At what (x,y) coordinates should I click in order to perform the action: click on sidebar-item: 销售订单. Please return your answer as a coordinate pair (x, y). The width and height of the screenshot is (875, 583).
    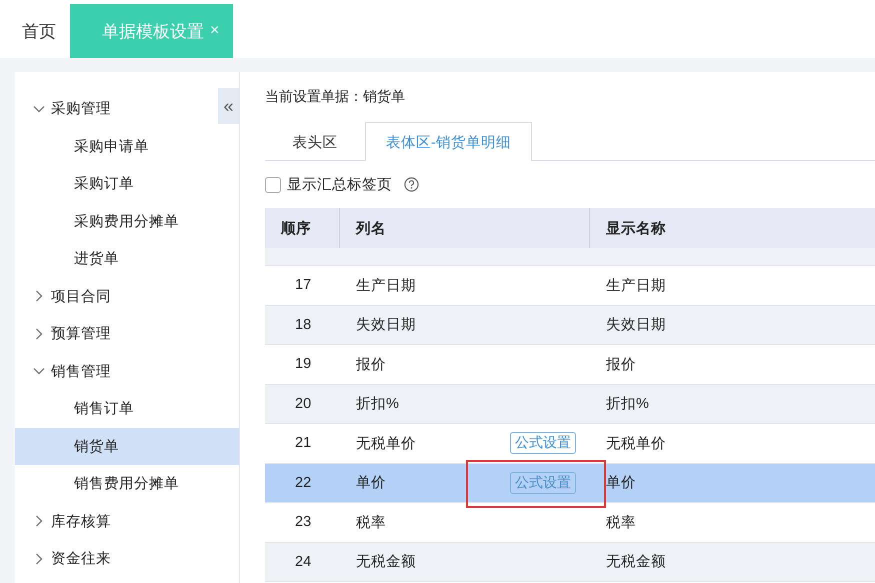
    Looking at the image, I should click on (127, 409).